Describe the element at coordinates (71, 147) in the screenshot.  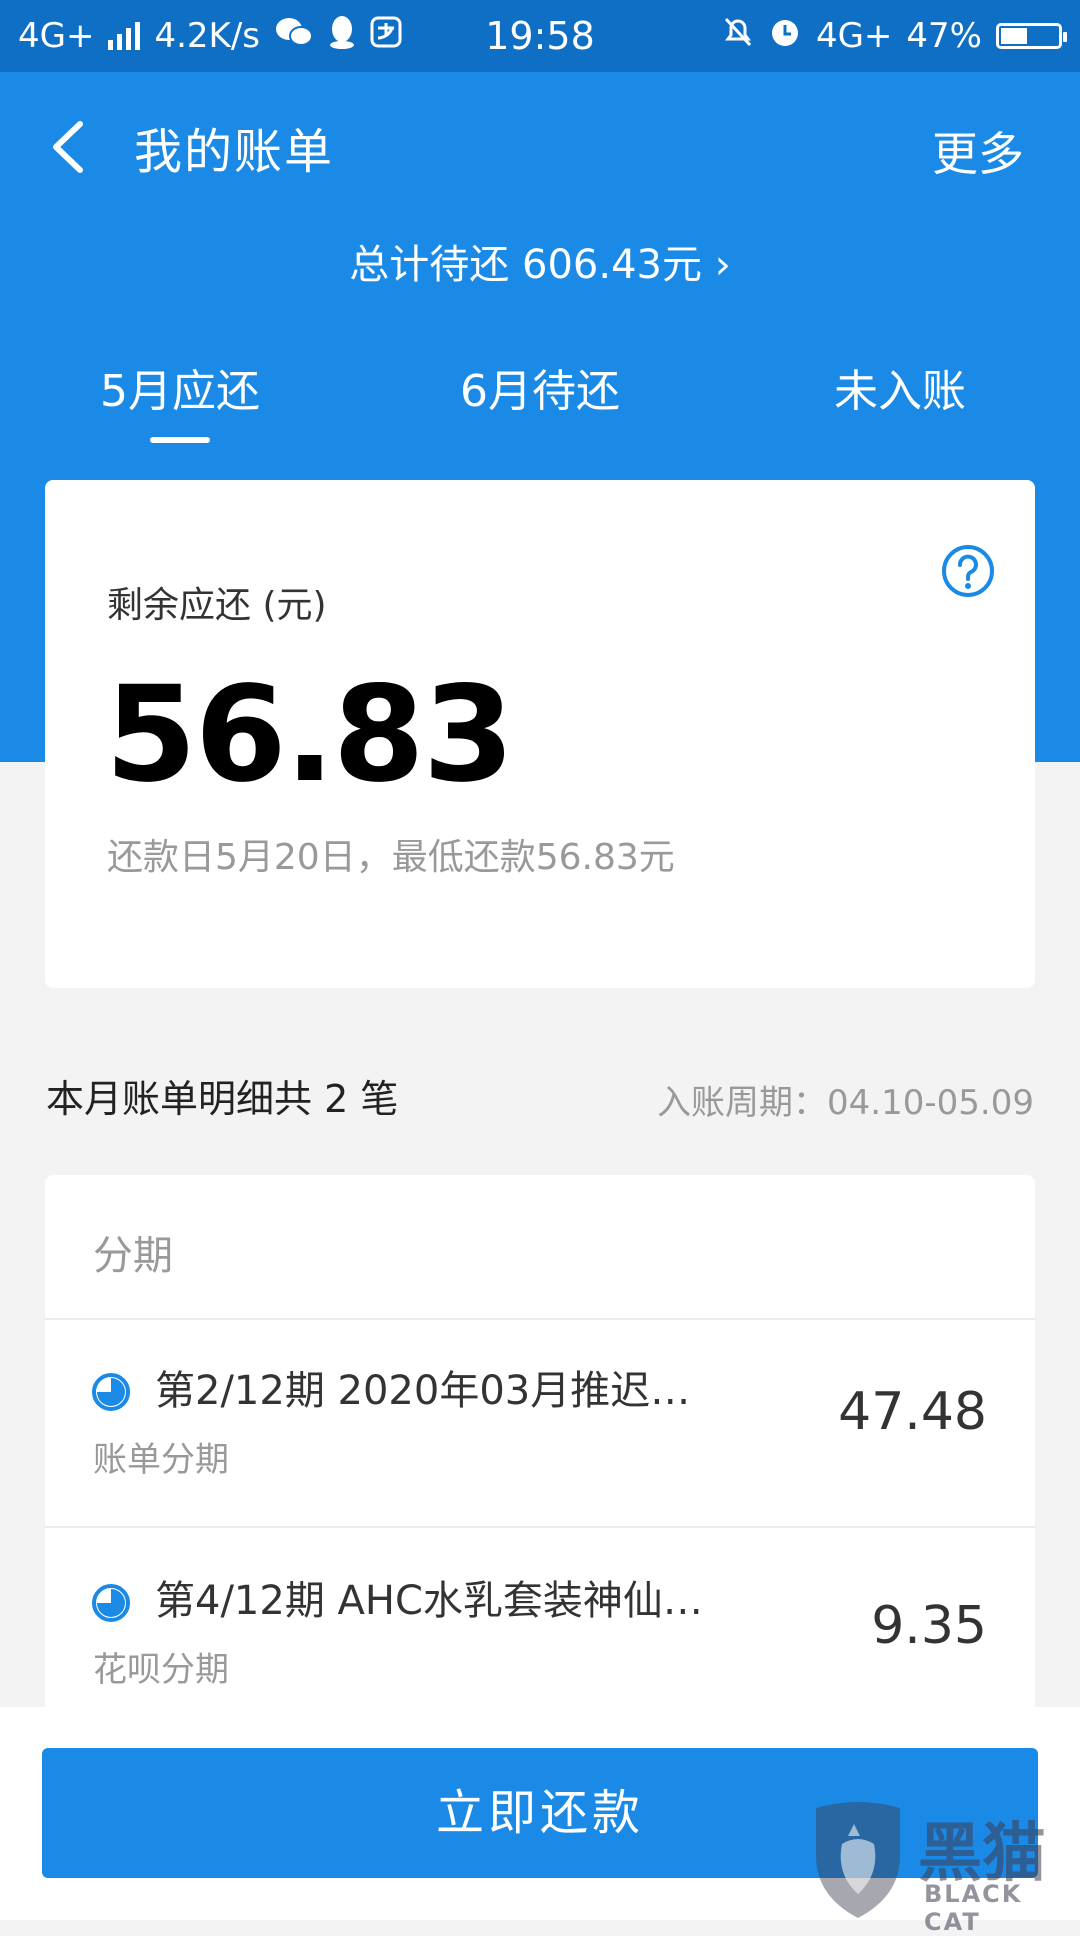
I see `back-arrow-icon` at that location.